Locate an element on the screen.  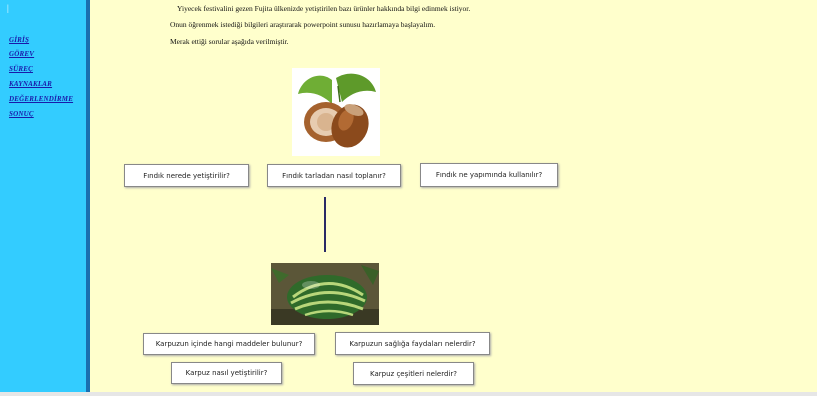
sidebar-divider is located at coordinates (88, 196).